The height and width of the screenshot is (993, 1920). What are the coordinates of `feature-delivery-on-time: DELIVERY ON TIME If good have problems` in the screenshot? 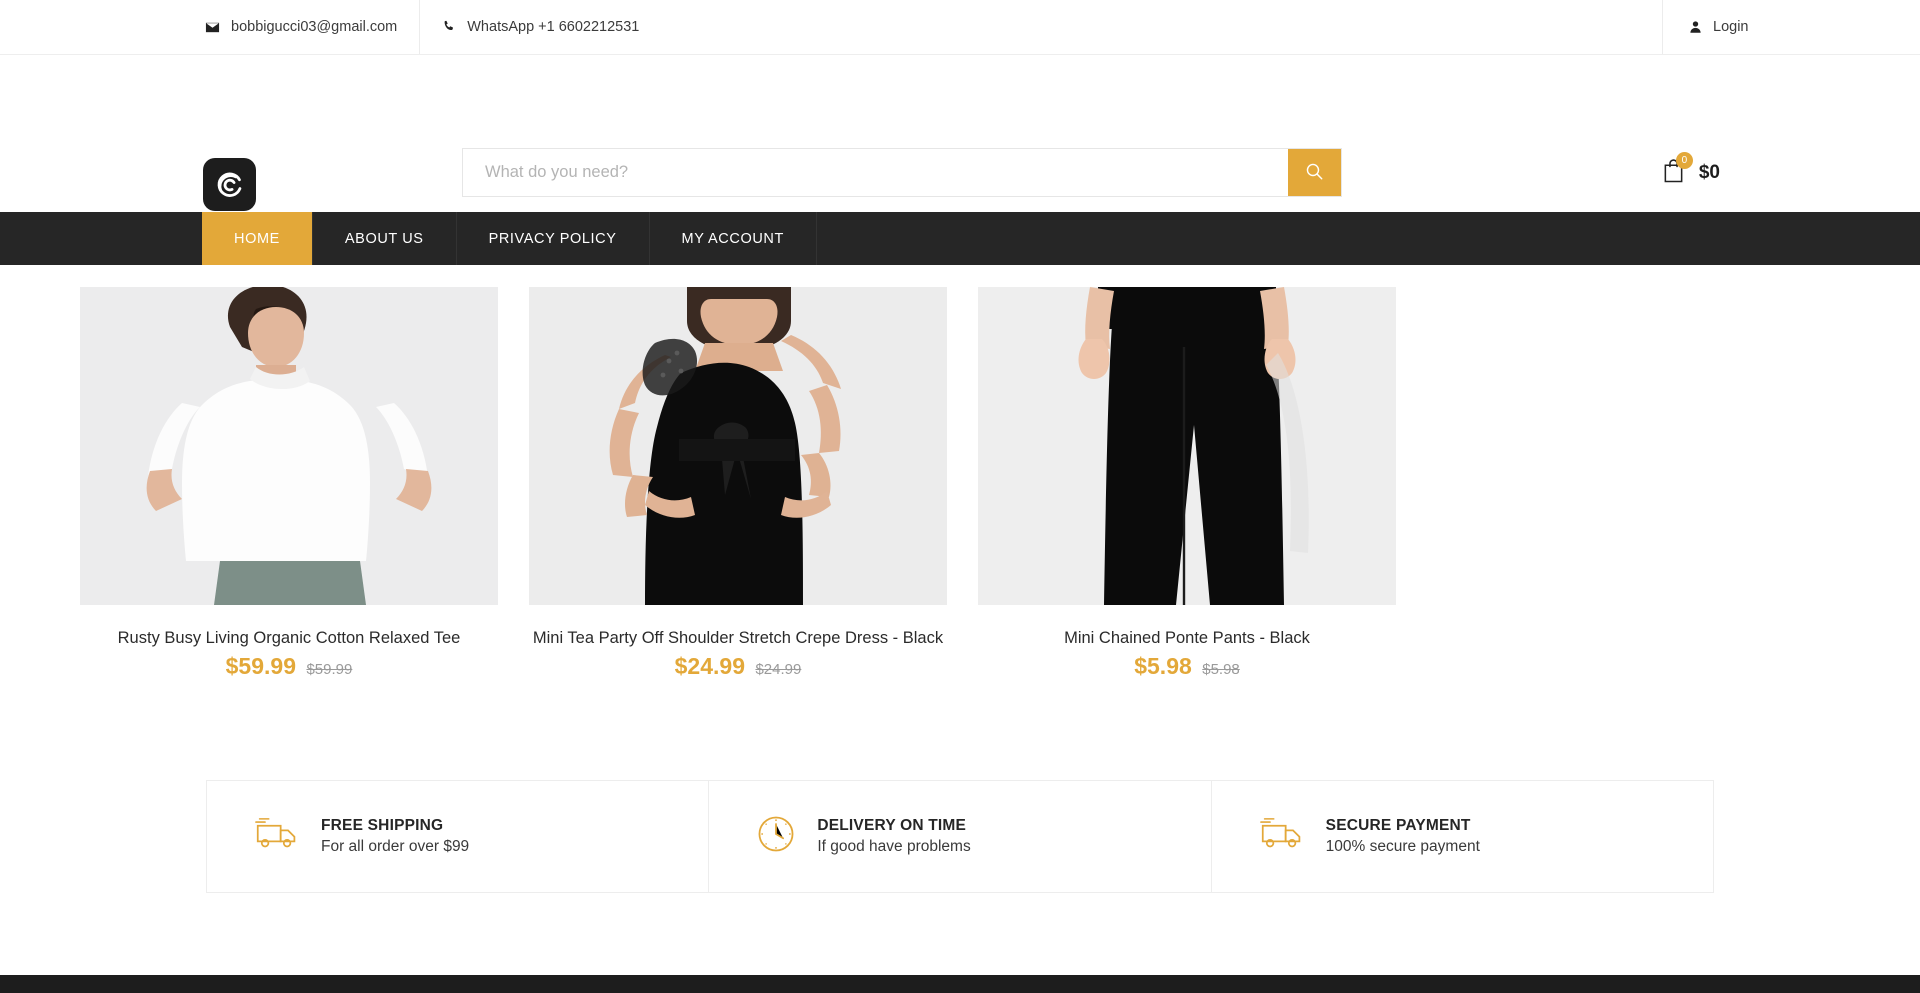 It's located at (960, 836).